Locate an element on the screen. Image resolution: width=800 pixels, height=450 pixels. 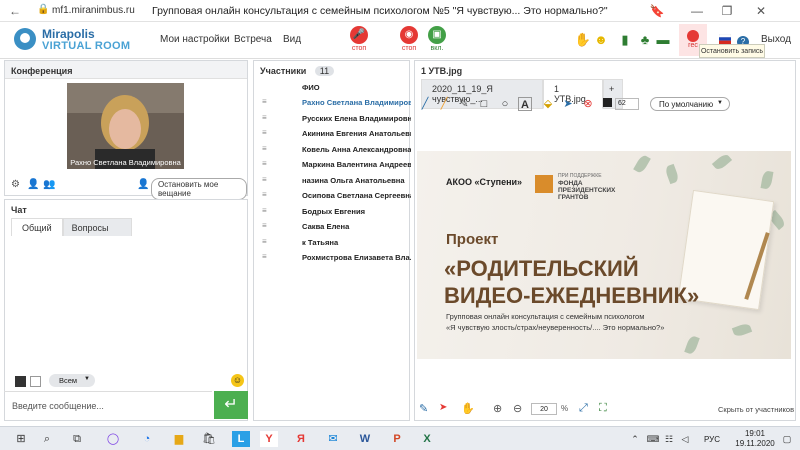
bg-color-icon is located at coordinates (35, 381).